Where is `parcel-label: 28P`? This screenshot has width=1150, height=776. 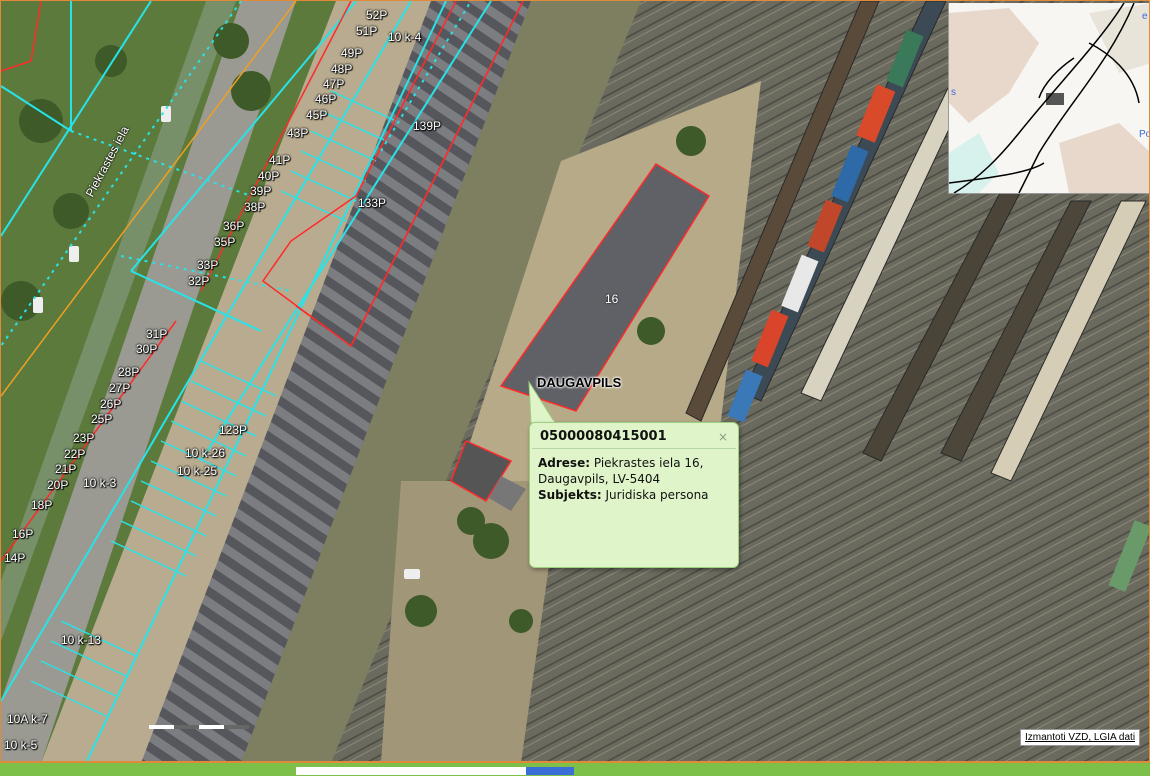
parcel-label: 28P is located at coordinates (129, 372).